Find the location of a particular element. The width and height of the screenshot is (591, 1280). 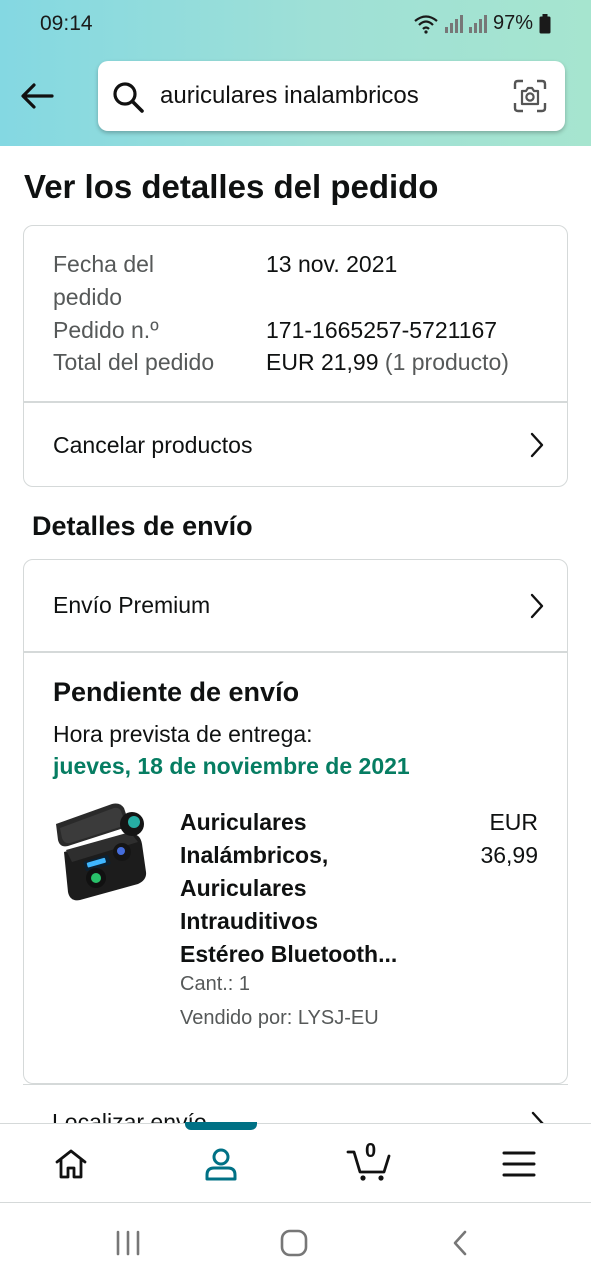

nav-cart is located at coordinates (369, 1164).